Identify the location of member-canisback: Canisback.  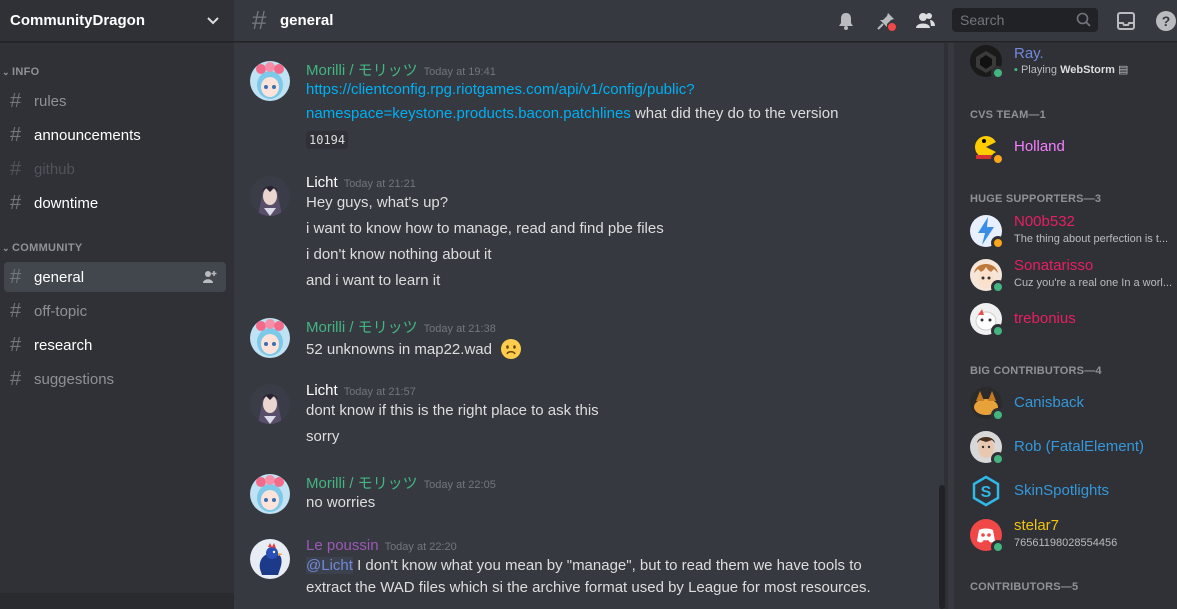
(1073, 403).